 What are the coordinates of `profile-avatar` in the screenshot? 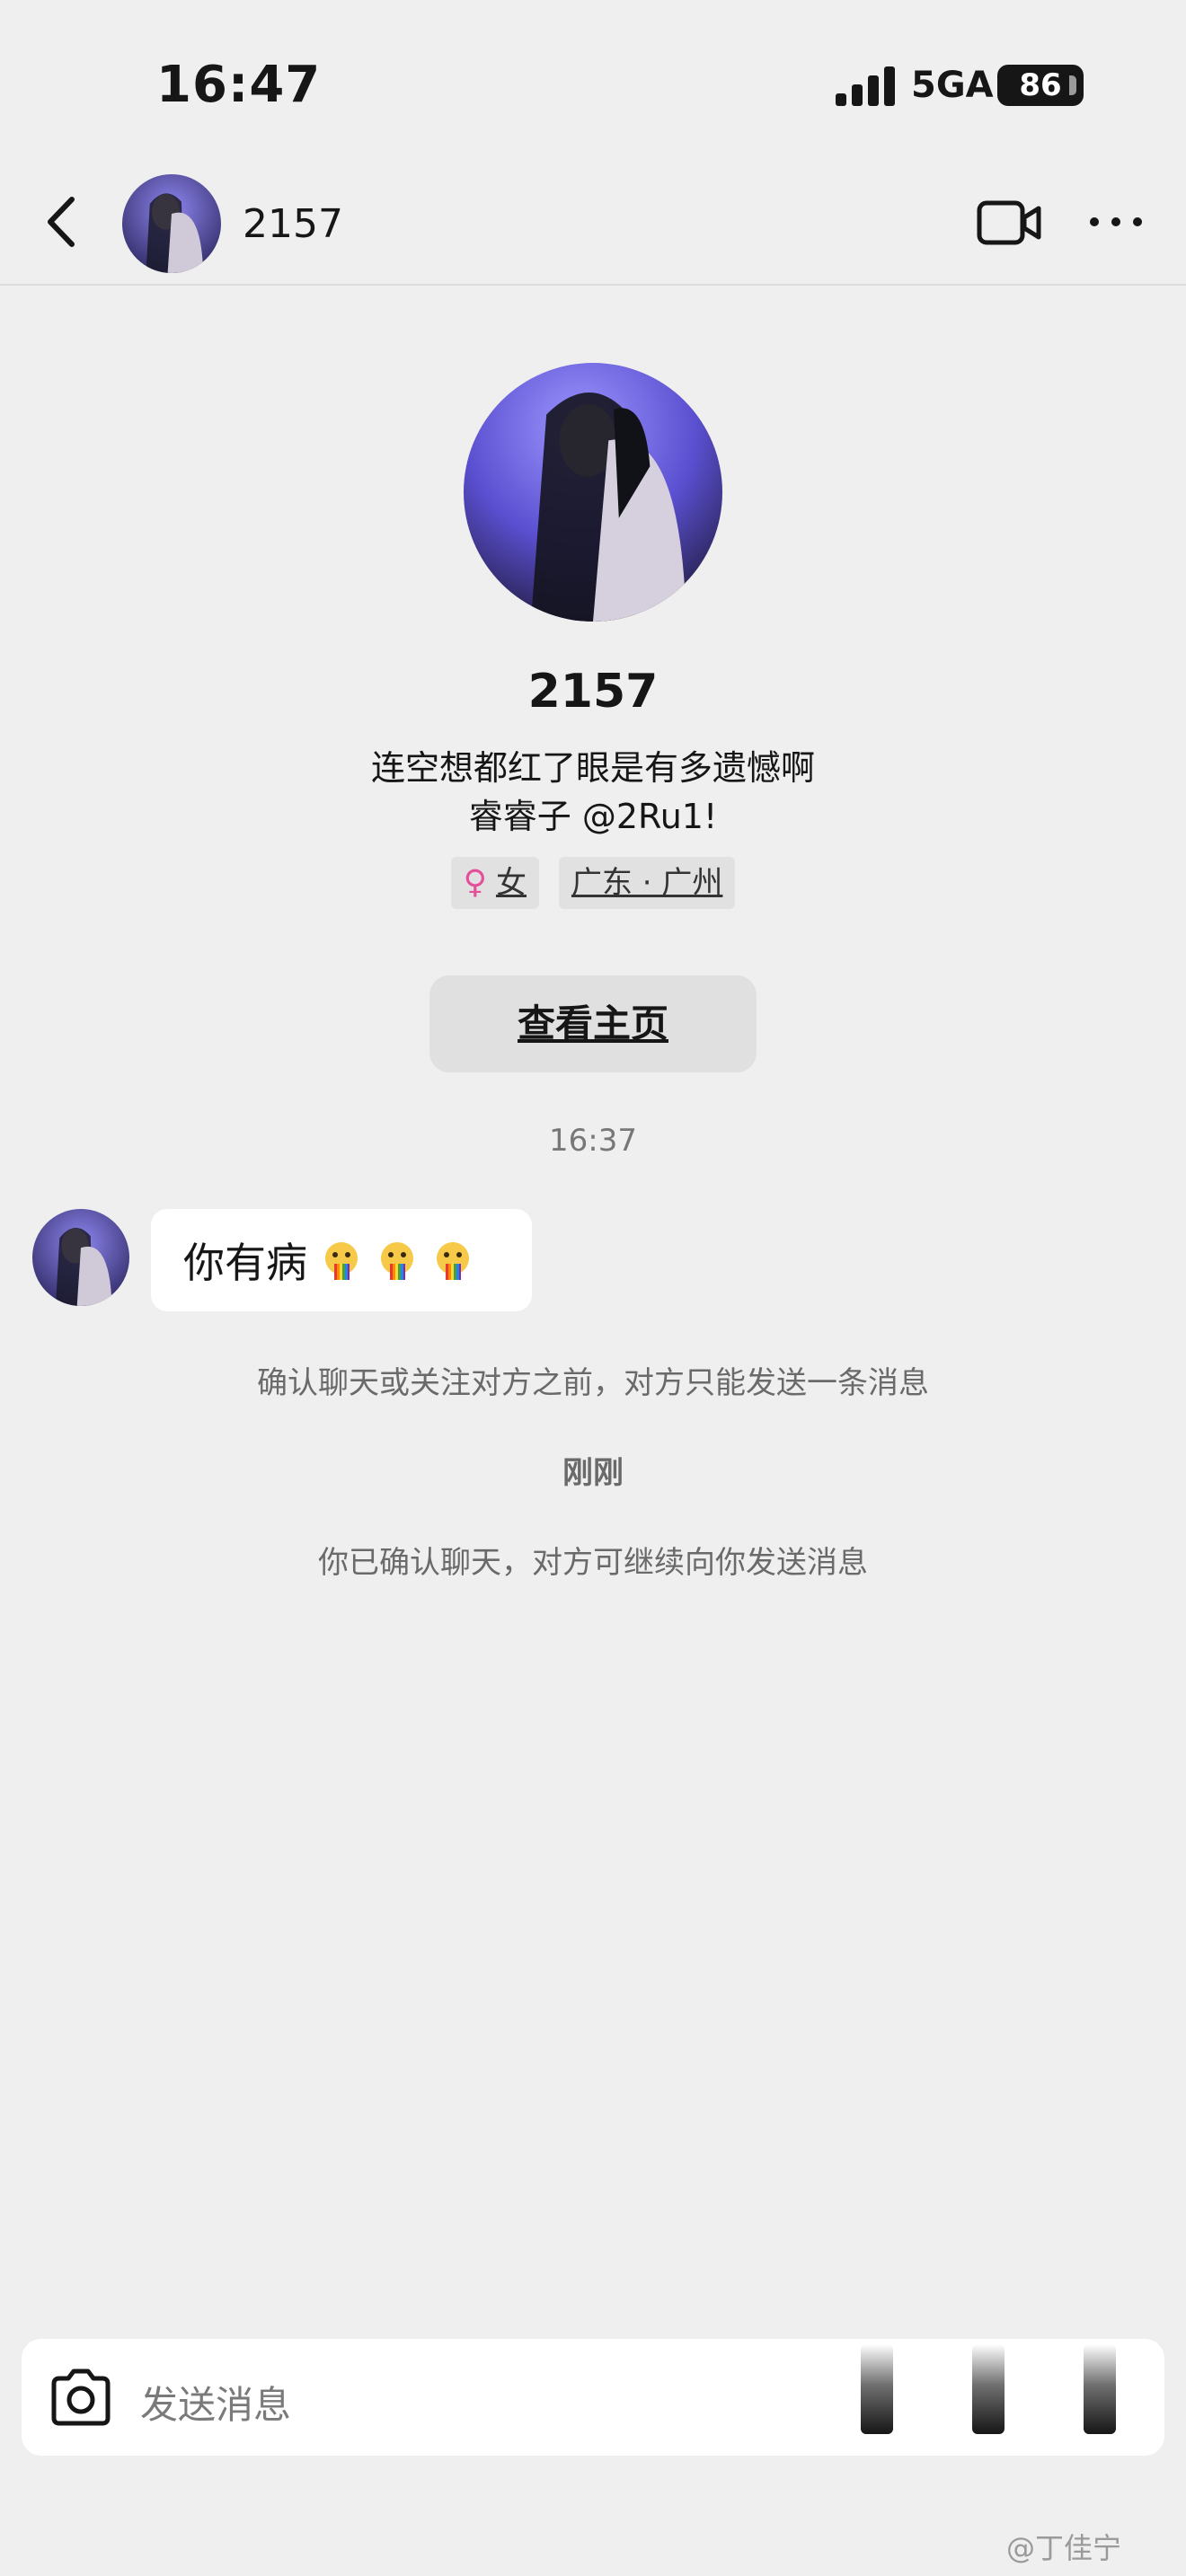 It's located at (593, 493).